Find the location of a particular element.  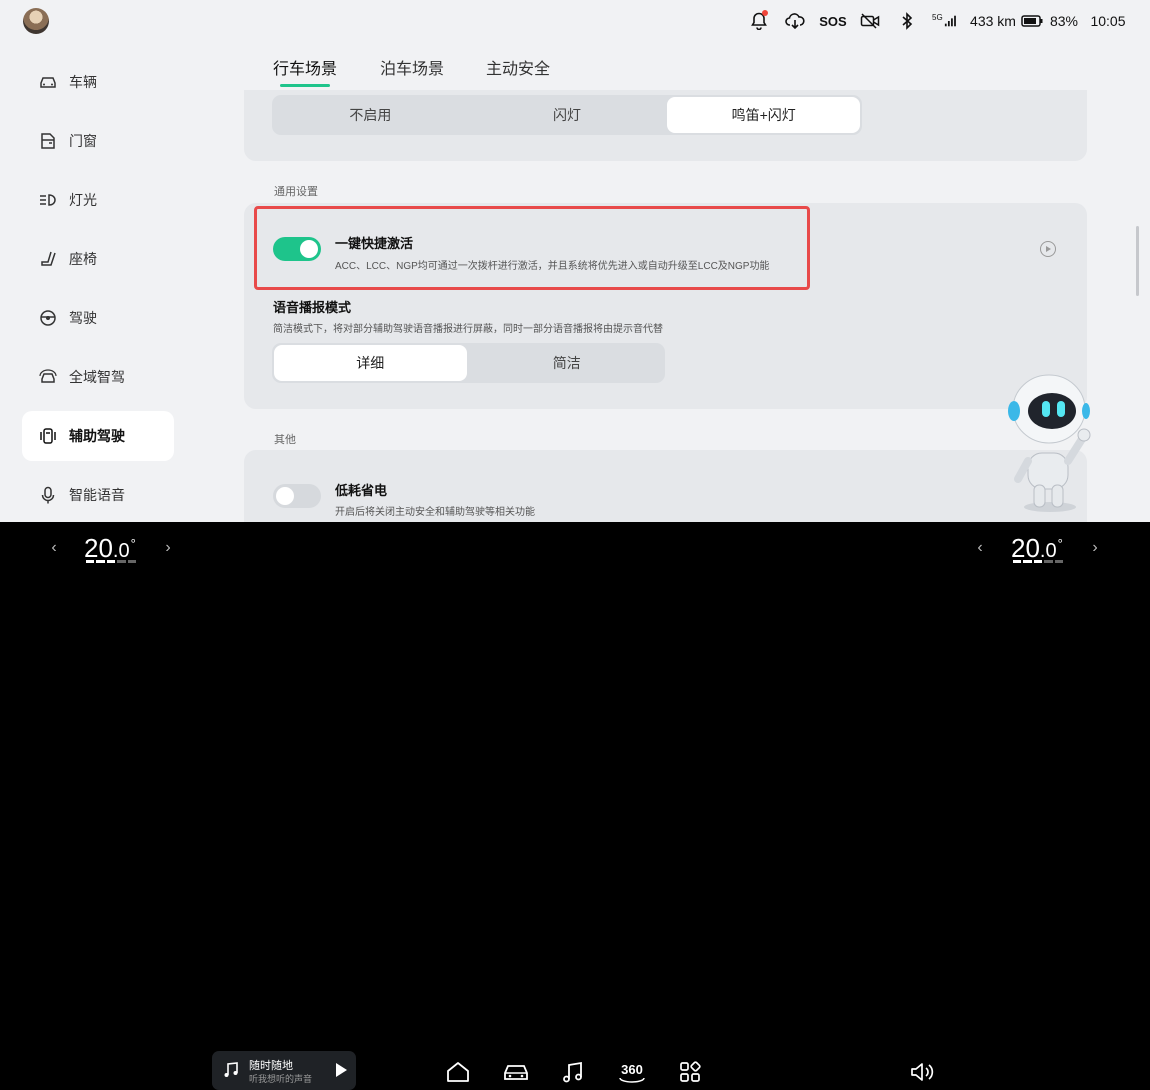

sidebar-item-label: 驾驶 is located at coordinates (83, 318).